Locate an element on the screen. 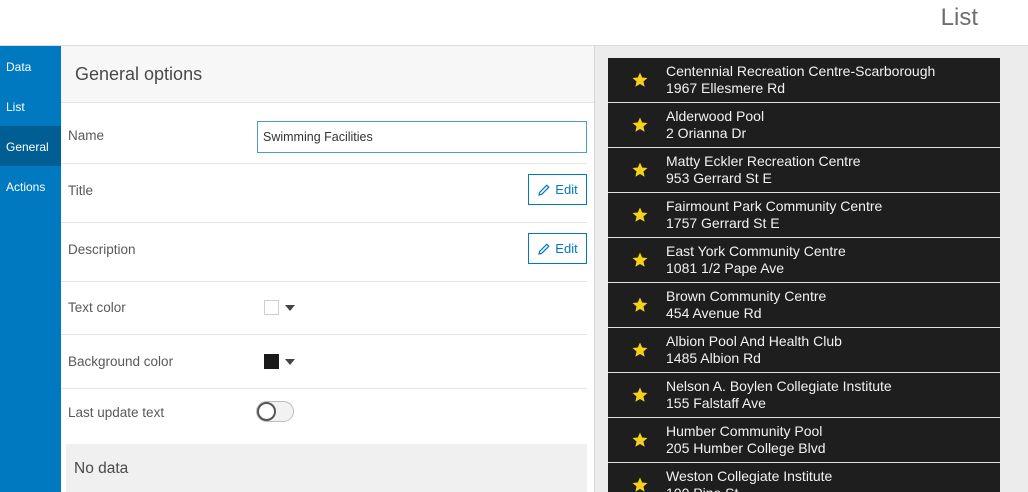  facility-name: Weston Collegiate Institute is located at coordinates (749, 476).